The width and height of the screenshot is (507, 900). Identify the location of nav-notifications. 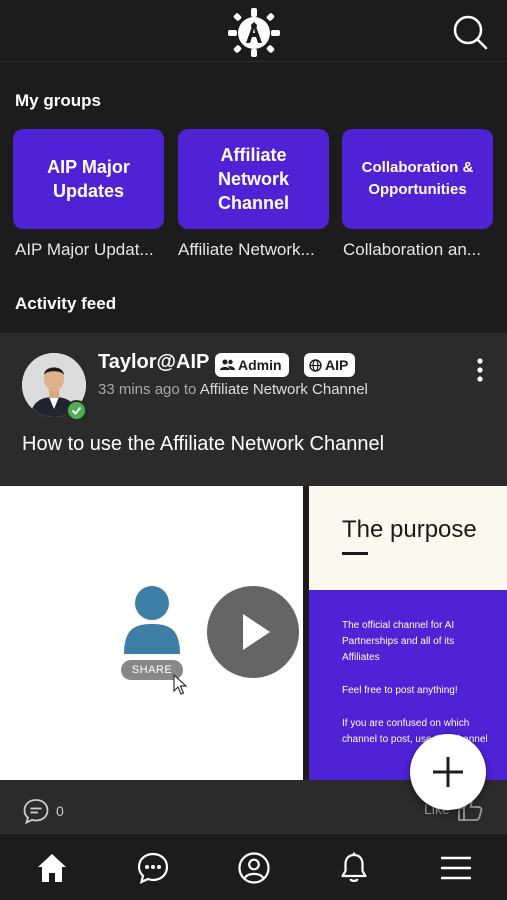
(354, 868).